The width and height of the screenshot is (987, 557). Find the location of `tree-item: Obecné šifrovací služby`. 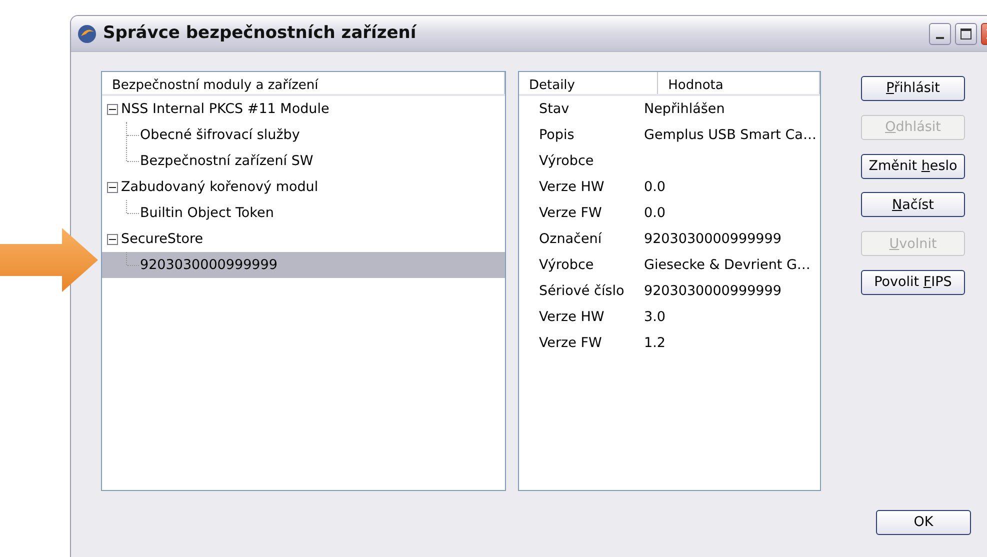

tree-item: Obecné šifrovací služby is located at coordinates (220, 135).